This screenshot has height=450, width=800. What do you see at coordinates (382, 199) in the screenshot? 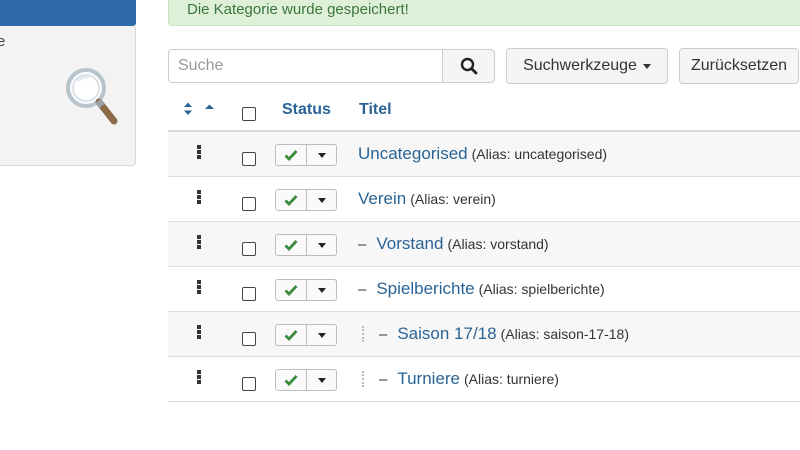
I see `category-title-link: Verein` at bounding box center [382, 199].